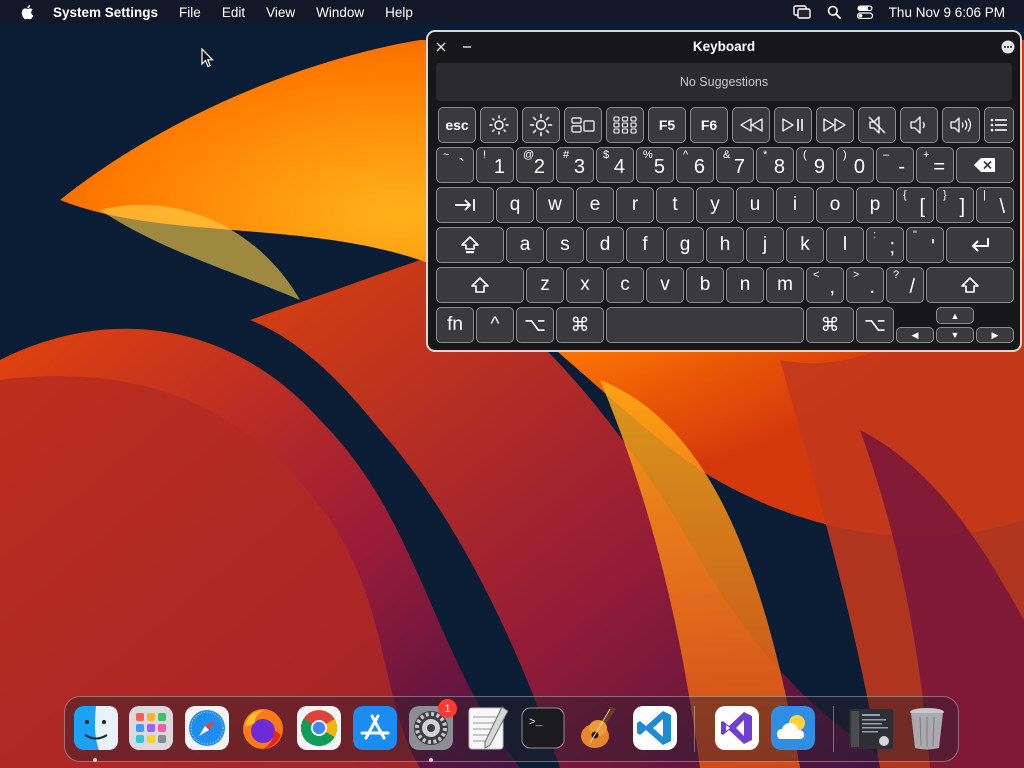 The width and height of the screenshot is (1024, 768). I want to click on key-right-option: ⌥, so click(875, 325).